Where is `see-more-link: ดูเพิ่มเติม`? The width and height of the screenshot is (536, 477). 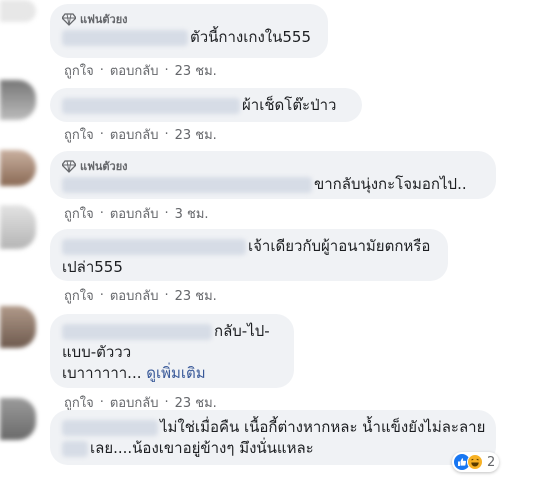 see-more-link: ดูเพิ่มเติม is located at coordinates (175, 373).